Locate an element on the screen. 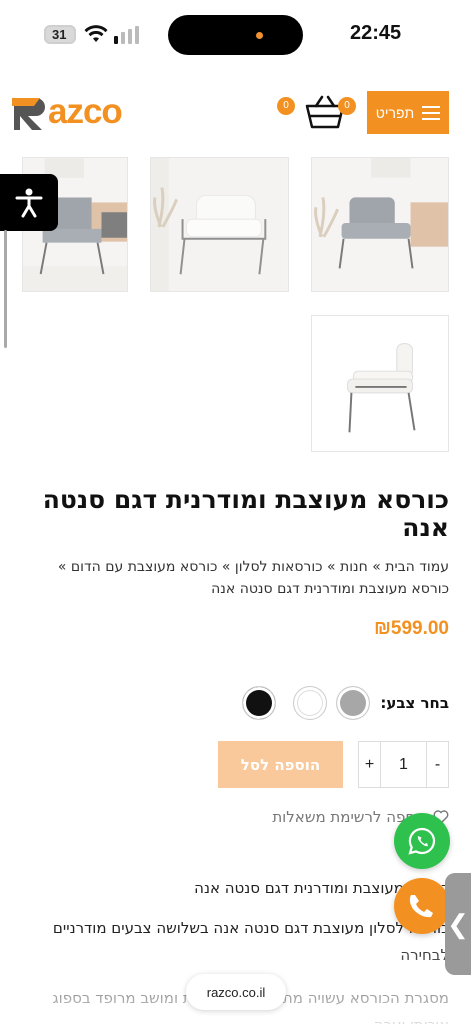 Image resolution: width=471 pixels, height=1024 pixels. battery-level: 31 is located at coordinates (59, 34).